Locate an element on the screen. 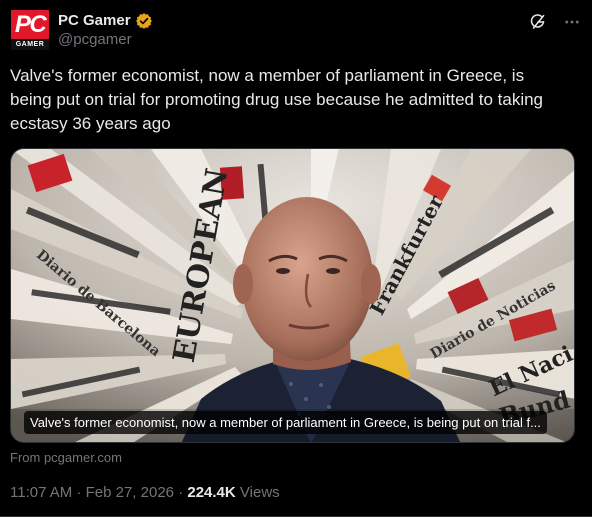 The height and width of the screenshot is (517, 592). display-name: PC Gamer is located at coordinates (94, 20).